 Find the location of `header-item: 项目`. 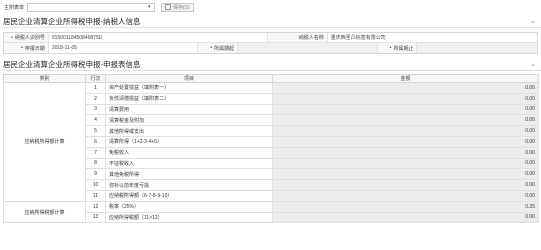

header-item: 项目 is located at coordinates (189, 78).